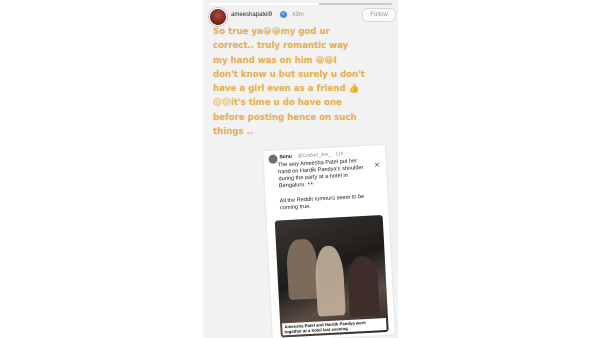 The height and width of the screenshot is (338, 600). I want to click on username: ameeshapatel9, so click(251, 15).